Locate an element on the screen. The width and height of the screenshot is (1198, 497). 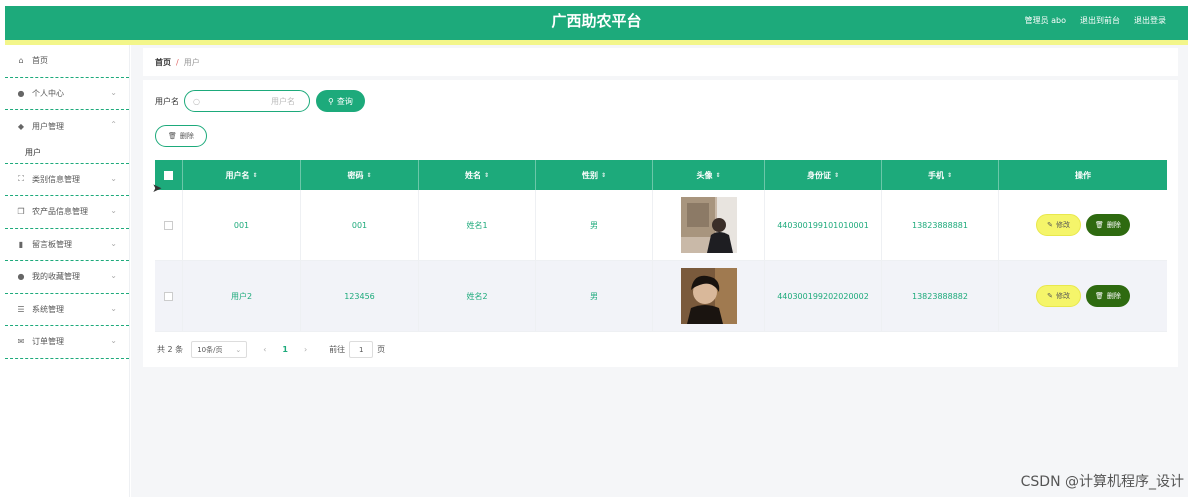
page-size-select: 10条/页 ⌄ is located at coordinates (219, 349).